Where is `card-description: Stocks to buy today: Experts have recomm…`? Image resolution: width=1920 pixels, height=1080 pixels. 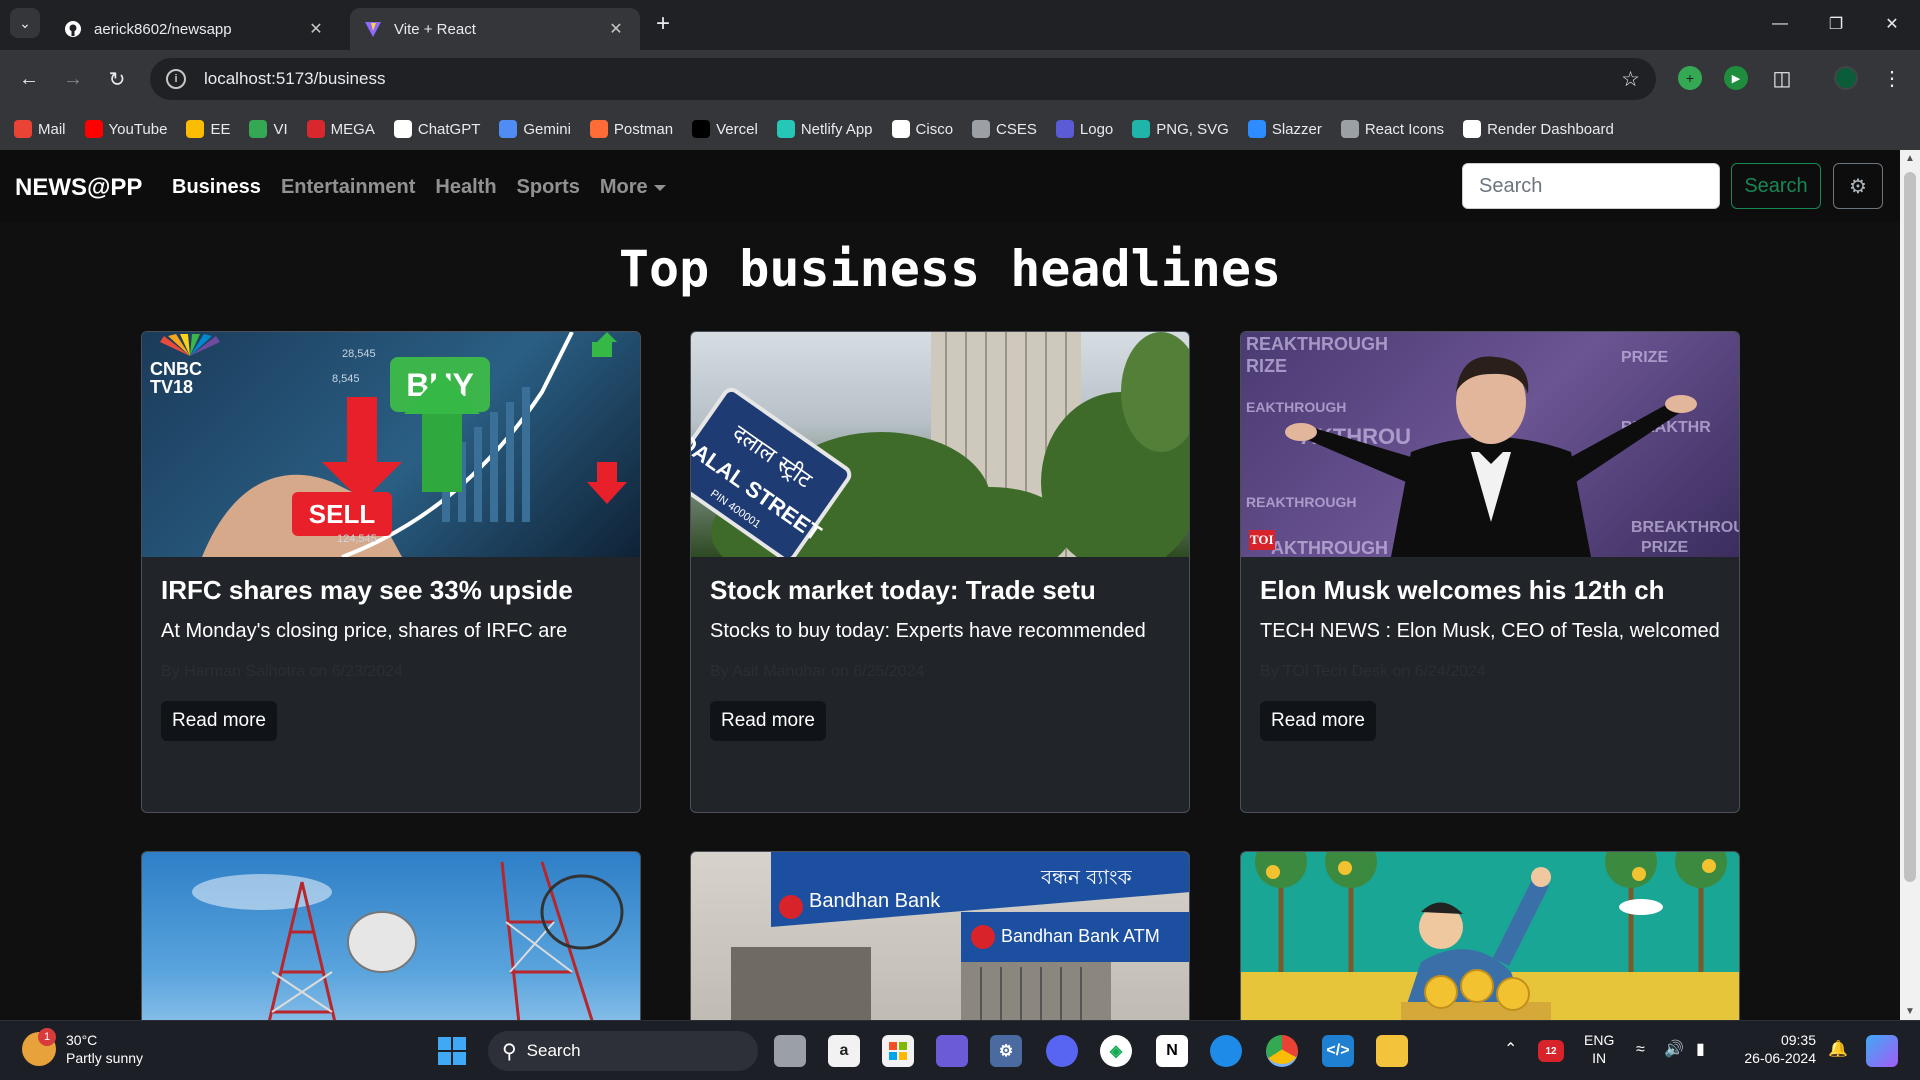 card-description: Stocks to buy today: Experts have recomm… is located at coordinates (928, 631).